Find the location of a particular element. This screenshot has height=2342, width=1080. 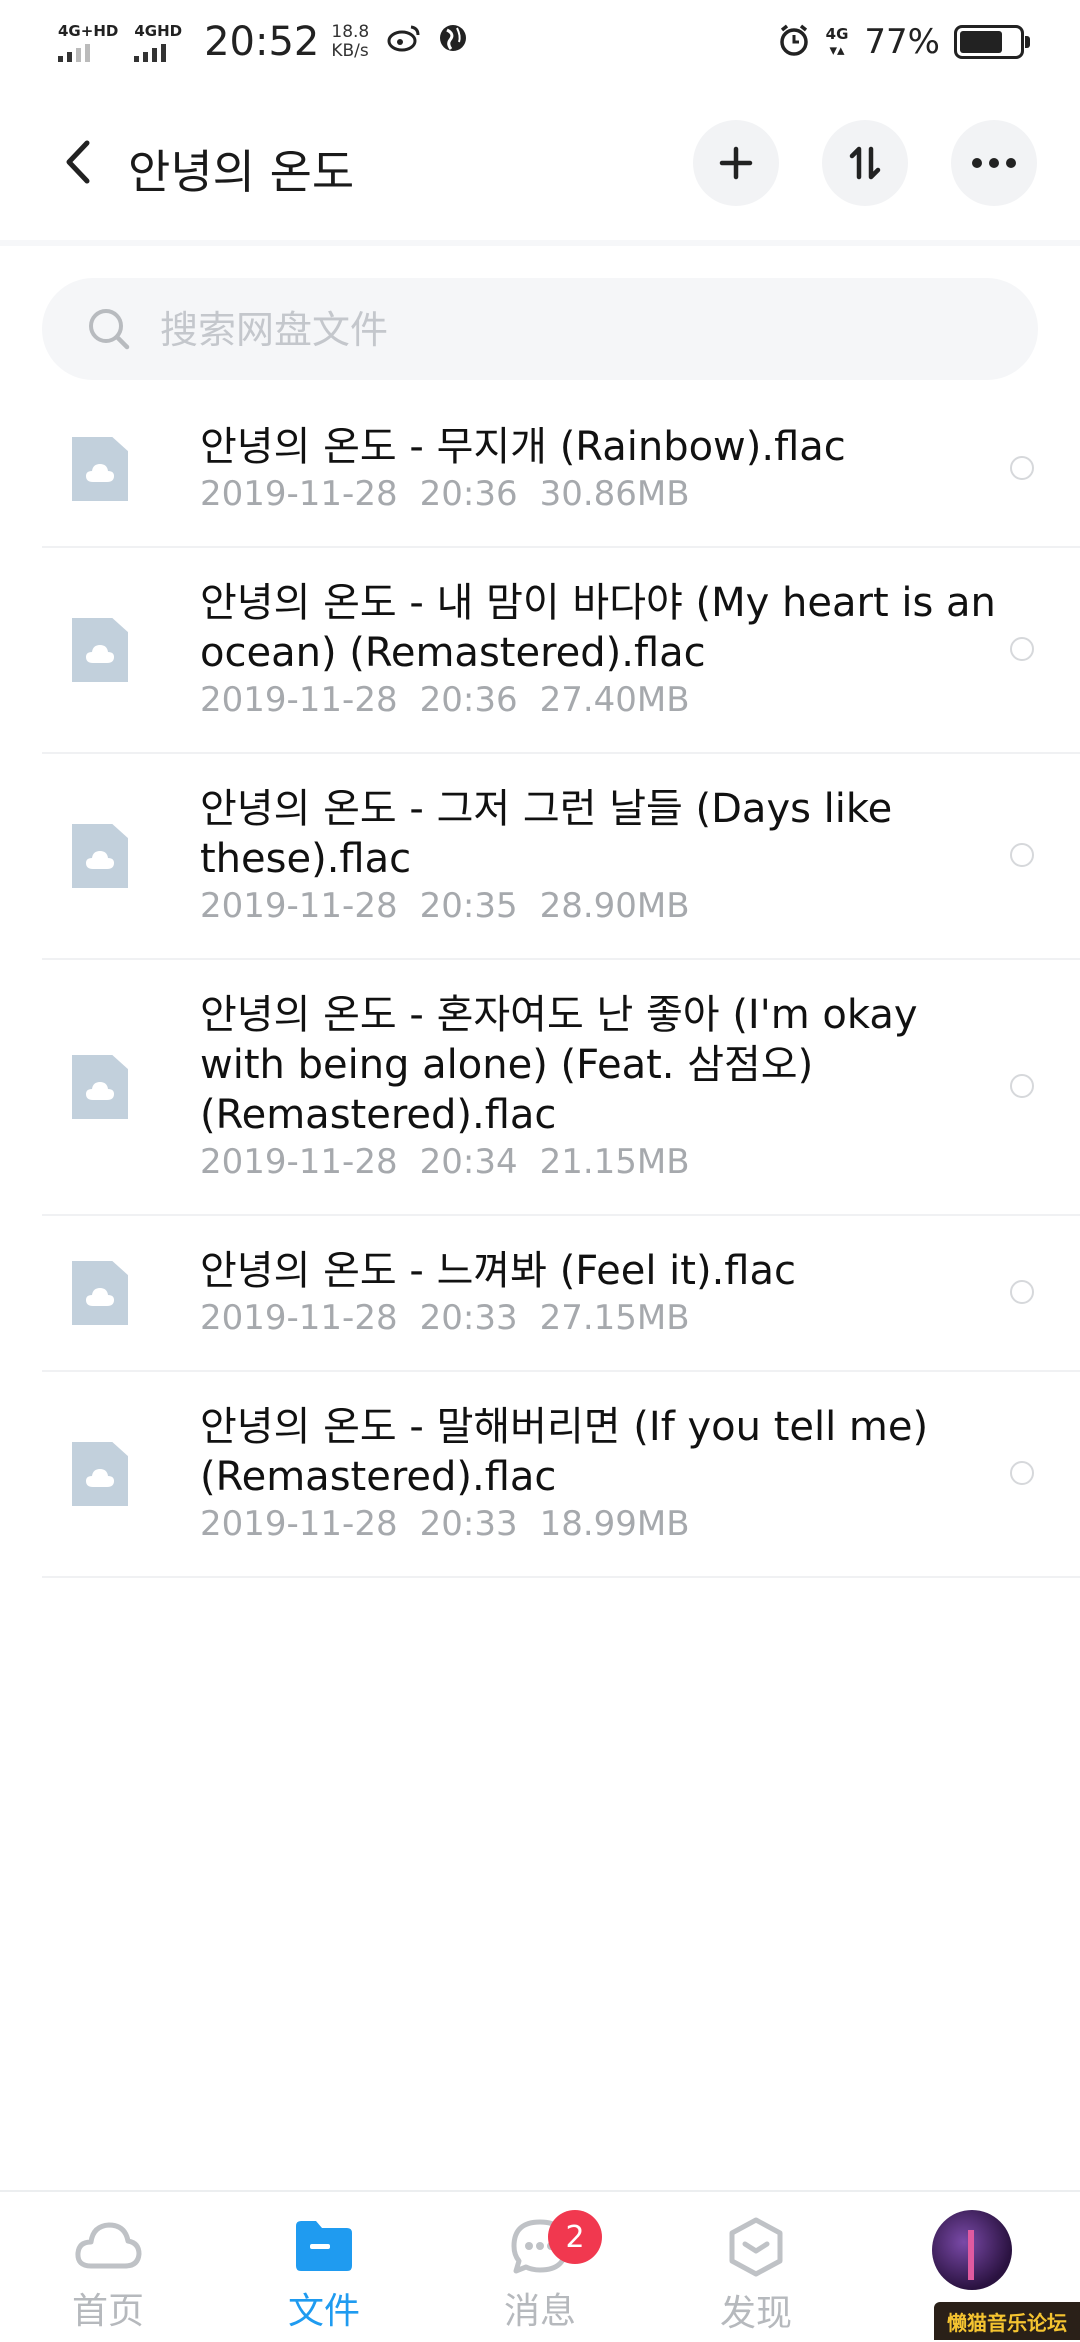

file-size: 27.15MB is located at coordinates (614, 1318).